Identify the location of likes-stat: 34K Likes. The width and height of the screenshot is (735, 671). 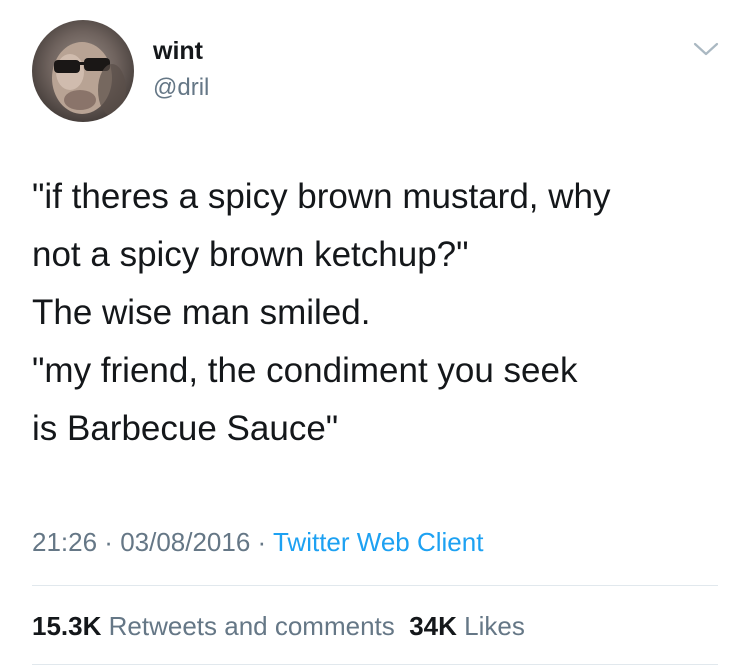
(467, 626).